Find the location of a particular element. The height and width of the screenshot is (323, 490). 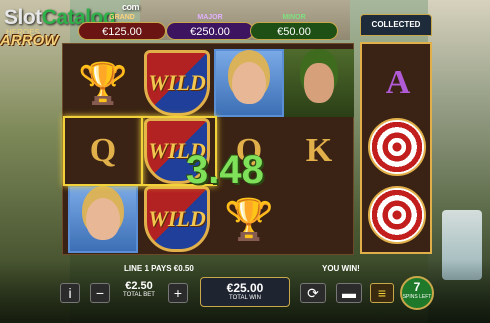

menu-icon: ≡ is located at coordinates (382, 293).